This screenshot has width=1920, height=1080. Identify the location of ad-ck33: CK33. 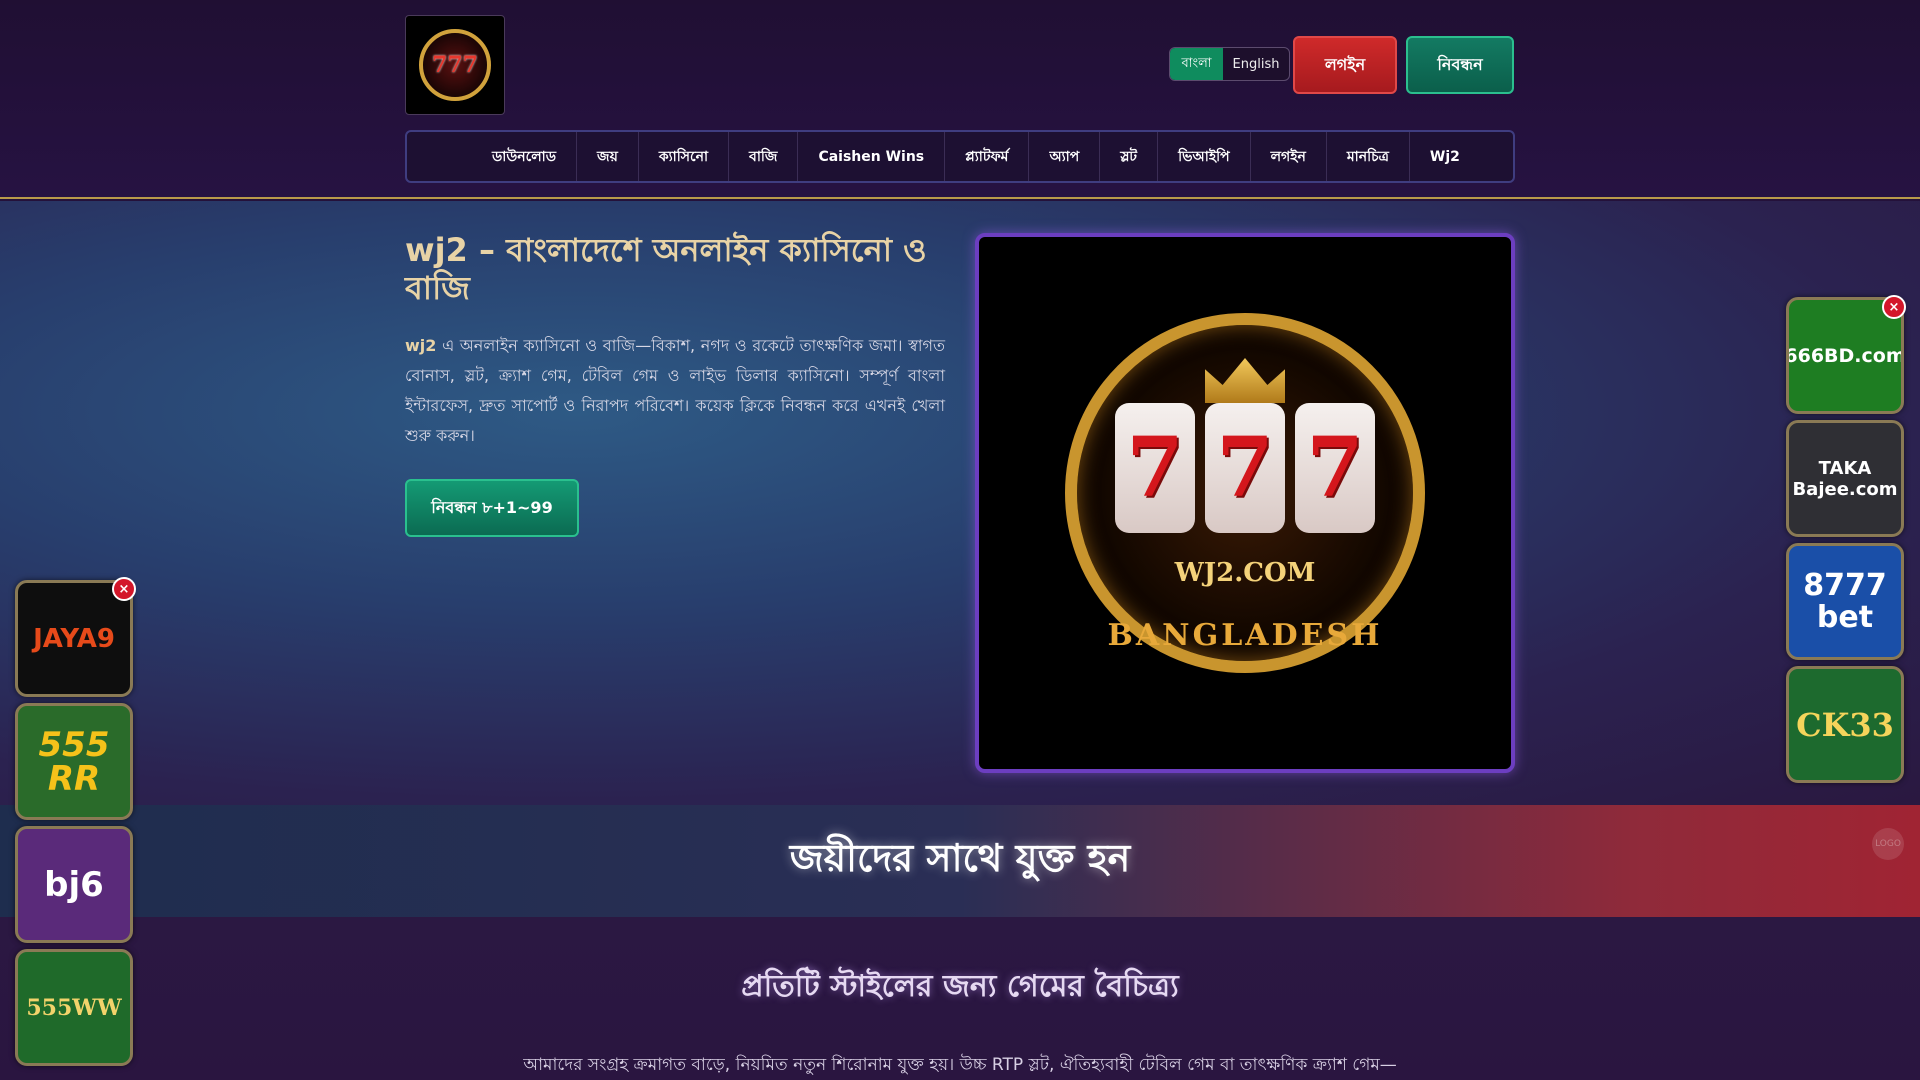
(1845, 724).